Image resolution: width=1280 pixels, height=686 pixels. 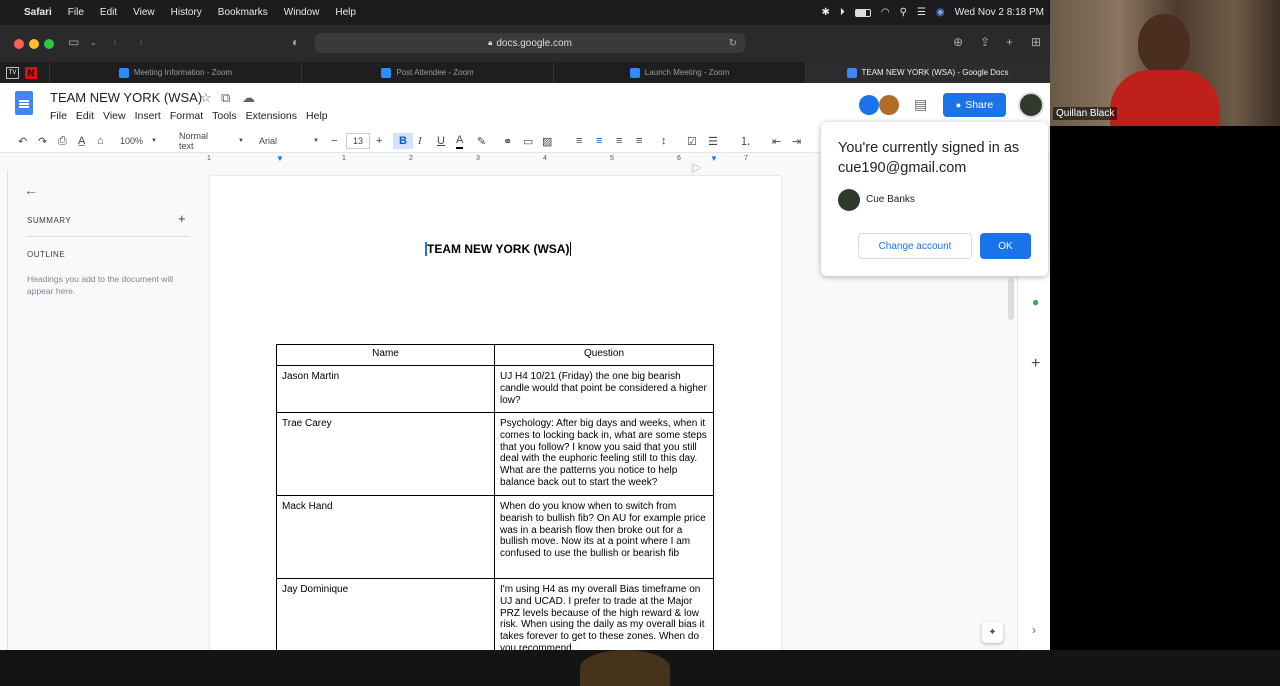 I want to click on docs-menu-file: File, so click(x=58, y=116).